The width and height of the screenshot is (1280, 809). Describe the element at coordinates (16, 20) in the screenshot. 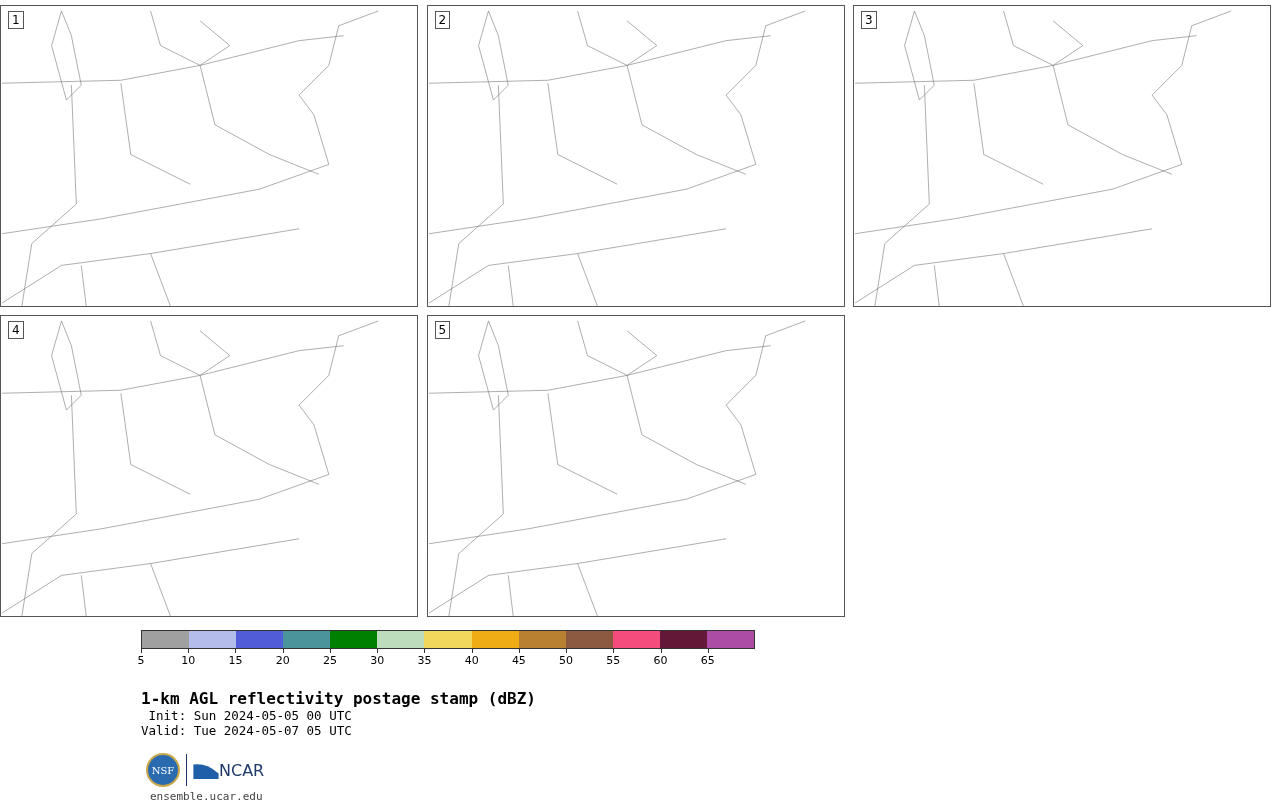

I see `panel-number: 1` at that location.